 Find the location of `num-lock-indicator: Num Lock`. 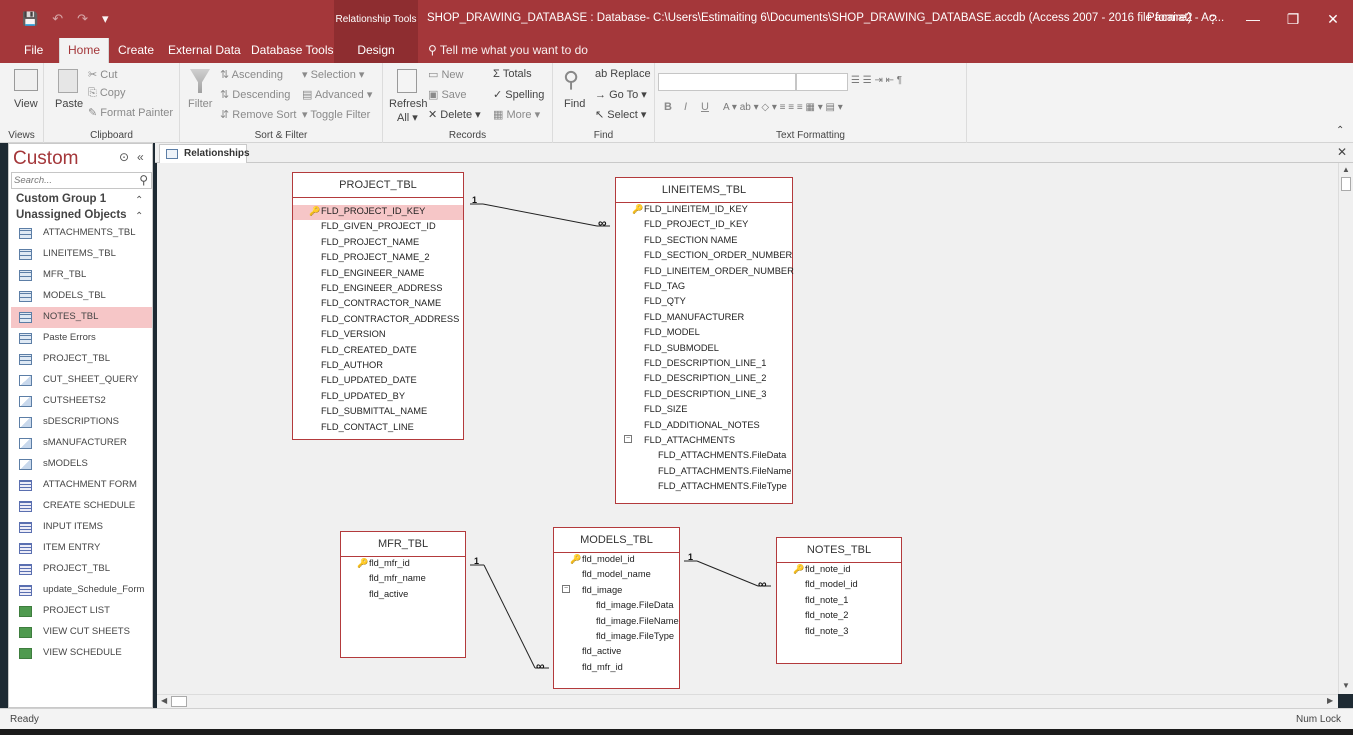

num-lock-indicator: Num Lock is located at coordinates (1318, 719).